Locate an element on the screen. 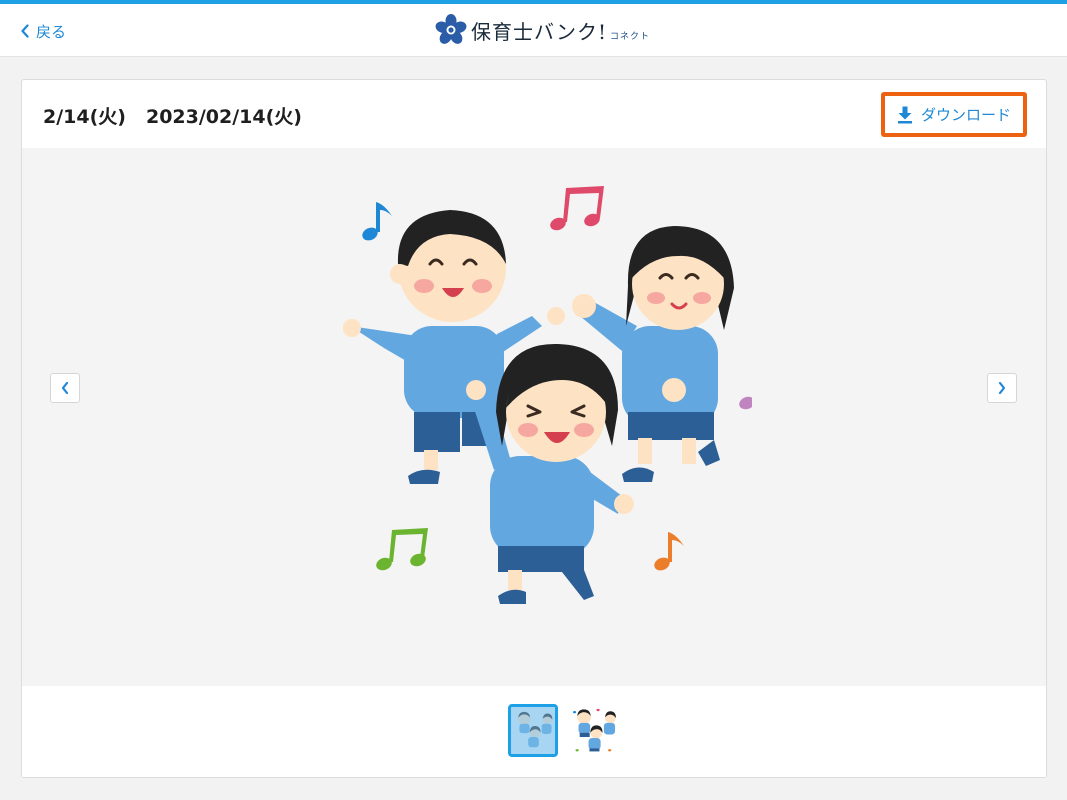 This screenshot has height=800, width=1067. app-header: 戻る 保育士バンク! コネクト is located at coordinates (533, 30).